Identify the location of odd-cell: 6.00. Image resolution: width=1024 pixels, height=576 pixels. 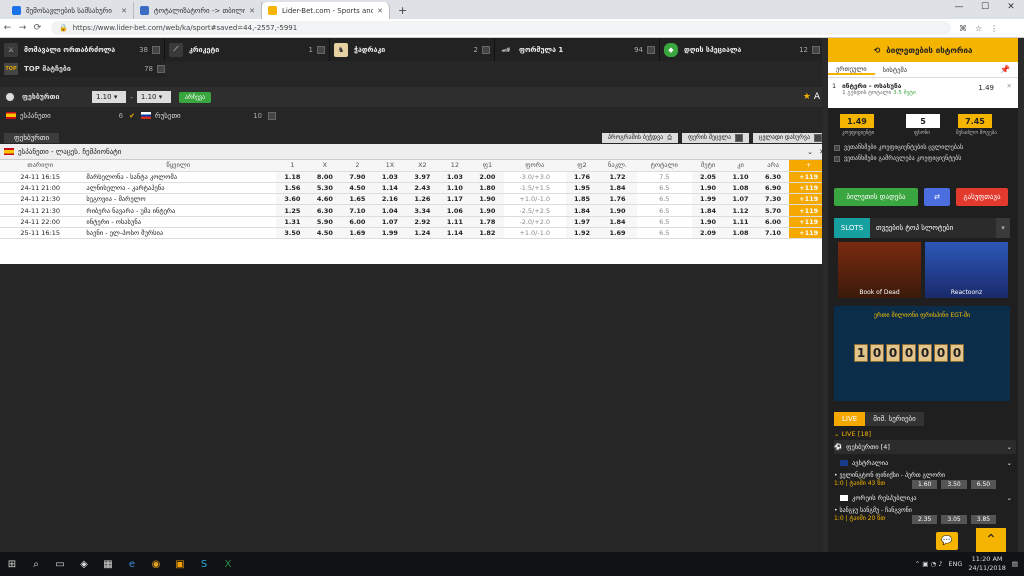
(773, 222).